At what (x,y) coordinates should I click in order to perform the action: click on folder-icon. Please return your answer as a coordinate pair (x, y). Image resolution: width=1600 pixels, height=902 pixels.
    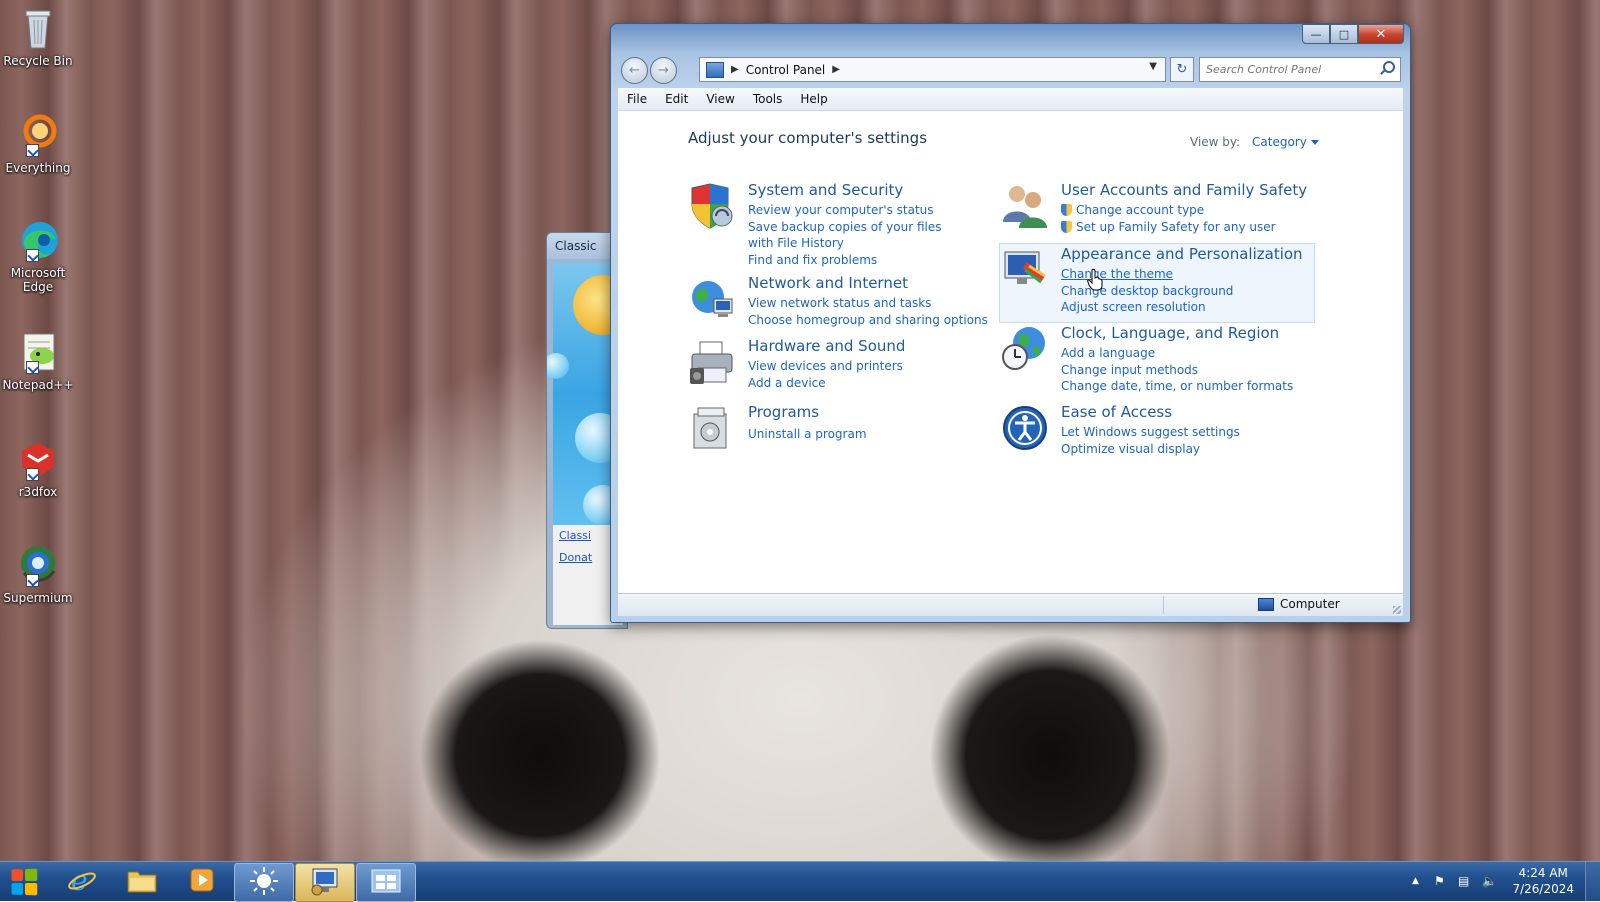
    Looking at the image, I should click on (142, 881).